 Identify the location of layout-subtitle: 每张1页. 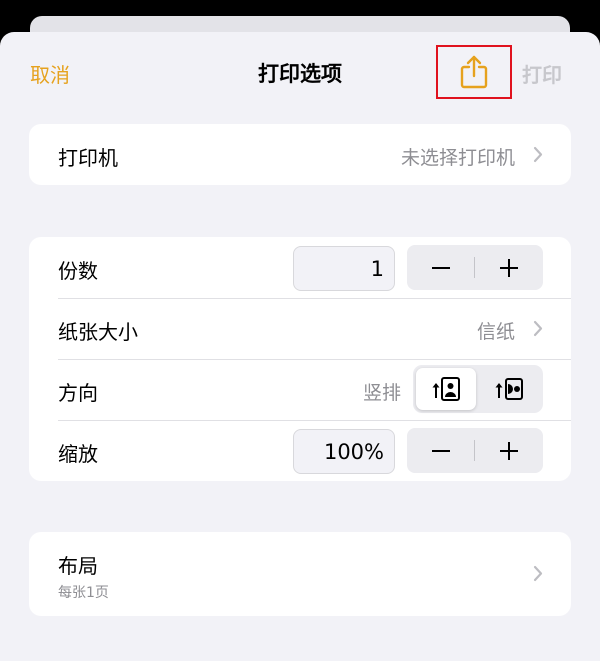
(83, 593).